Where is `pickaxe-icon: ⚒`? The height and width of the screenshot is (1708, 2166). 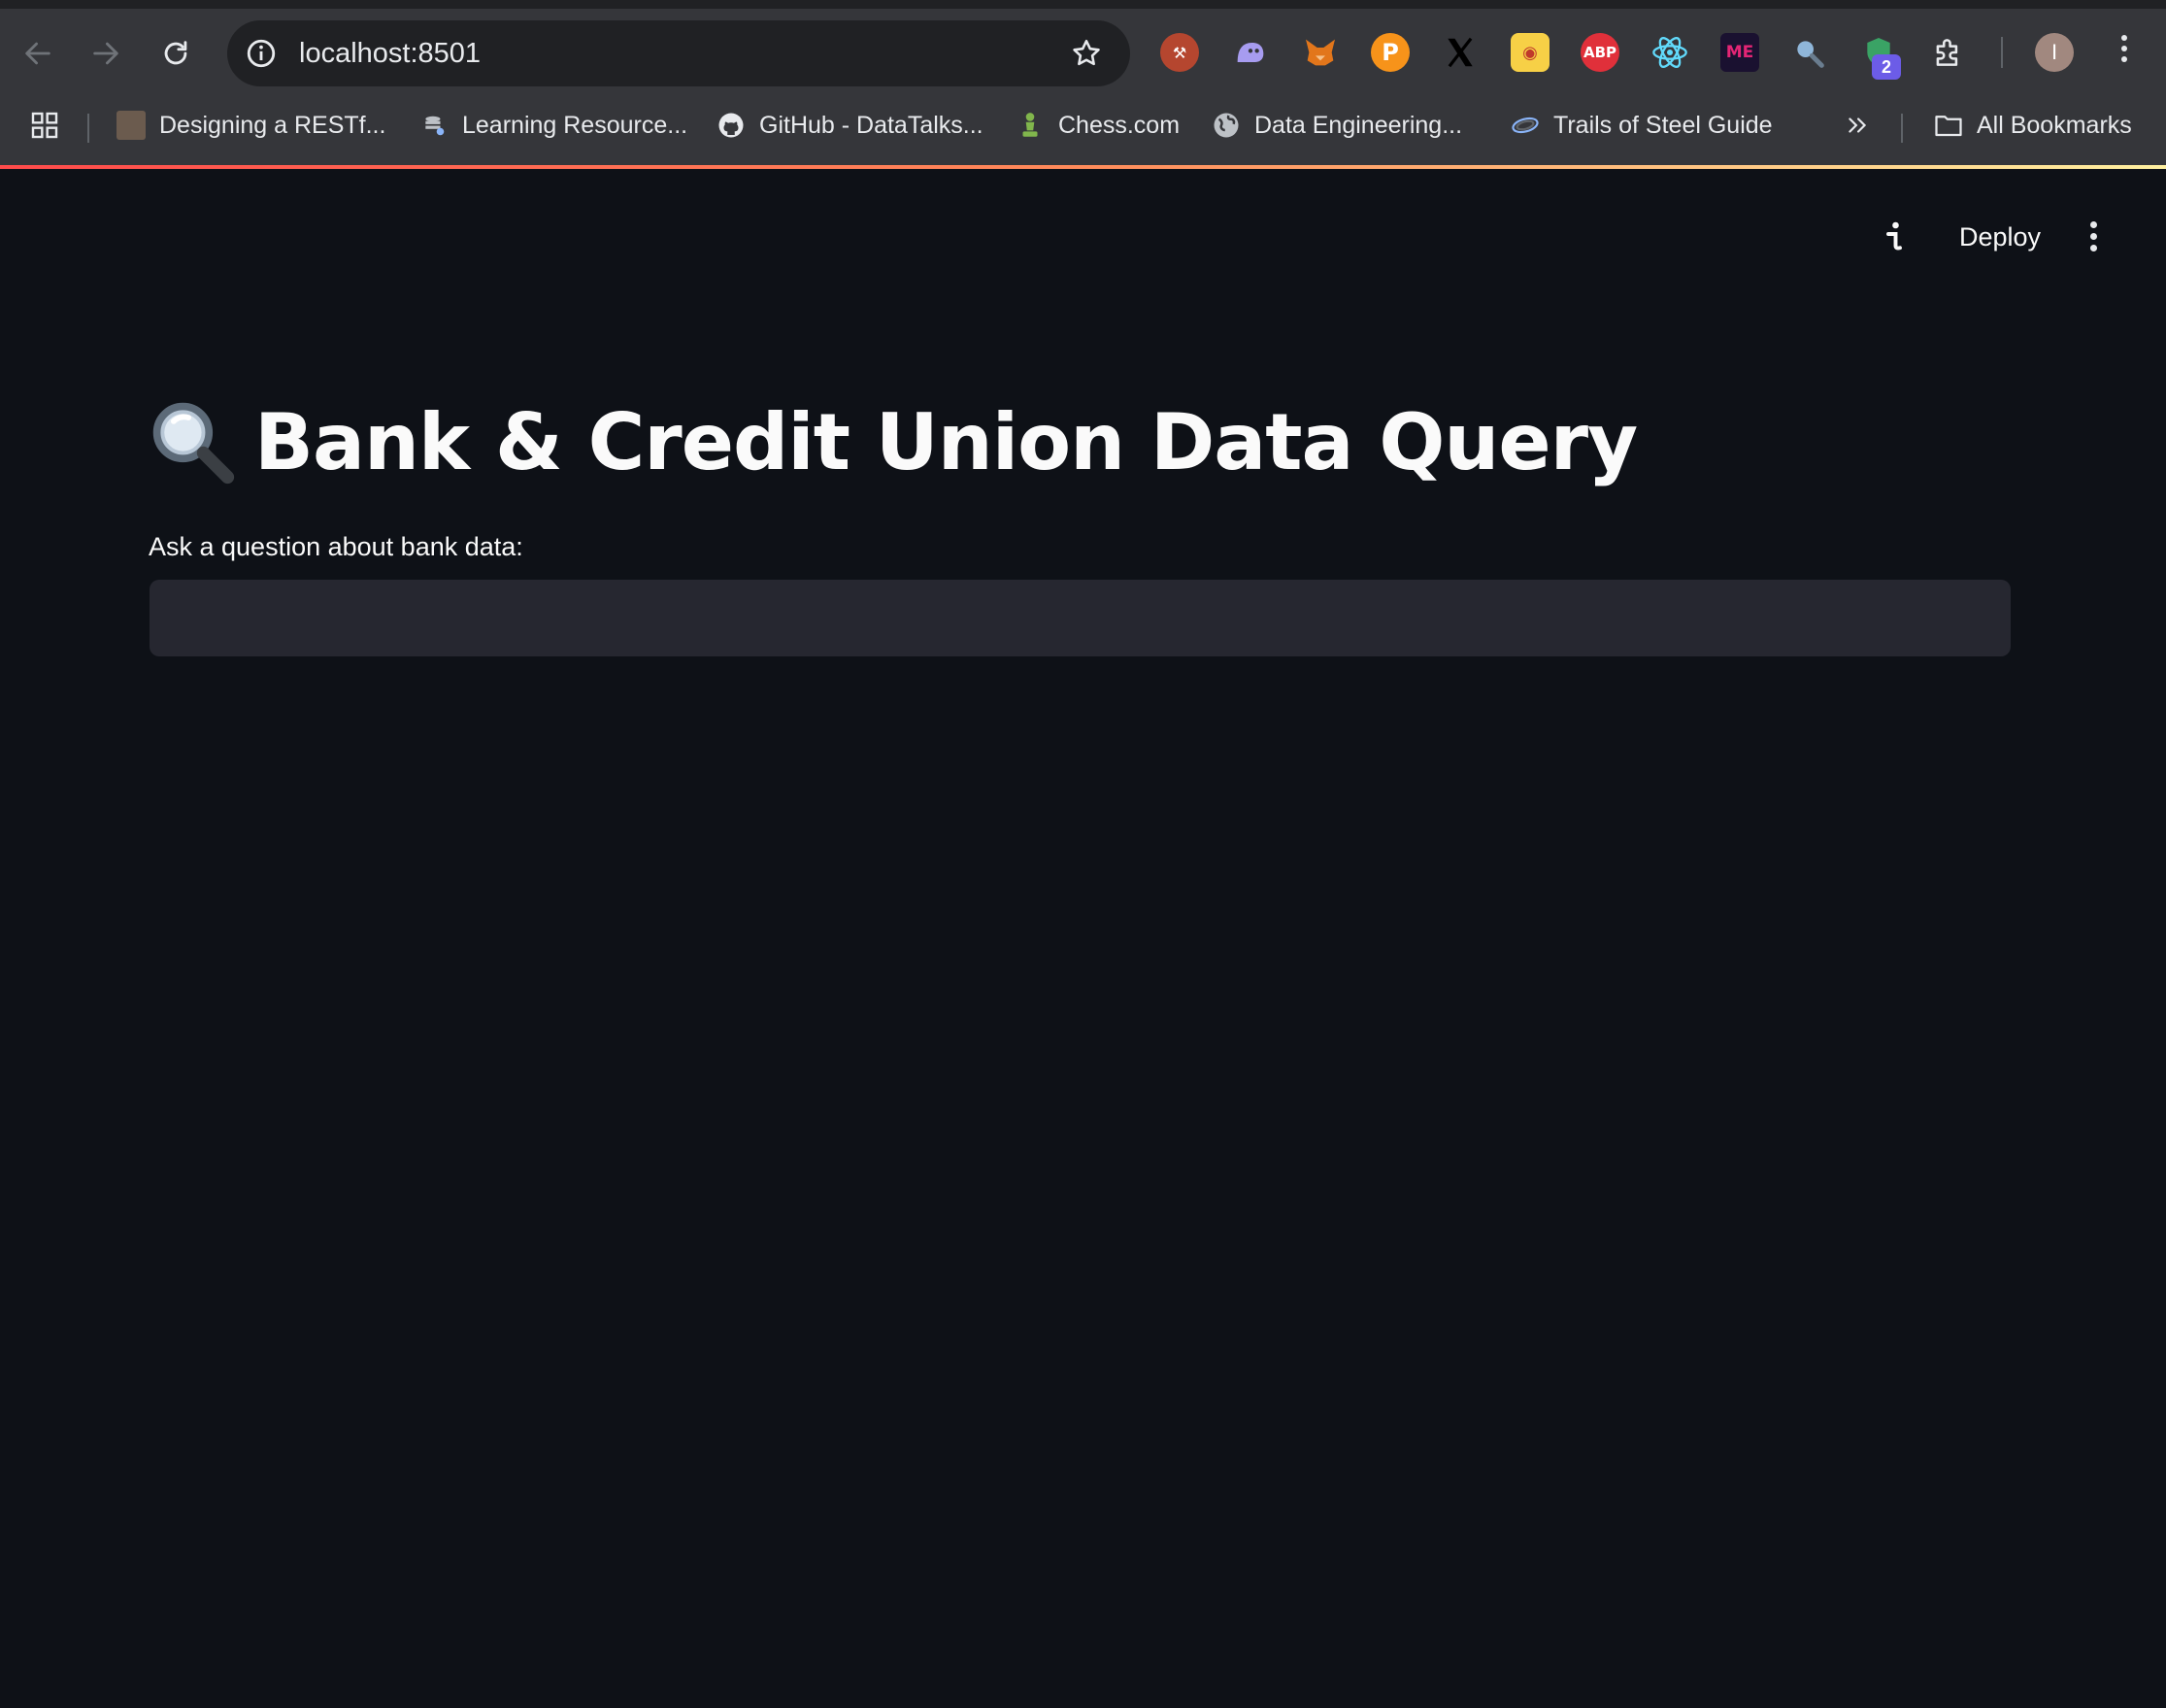
pickaxe-icon: ⚒ is located at coordinates (1179, 52).